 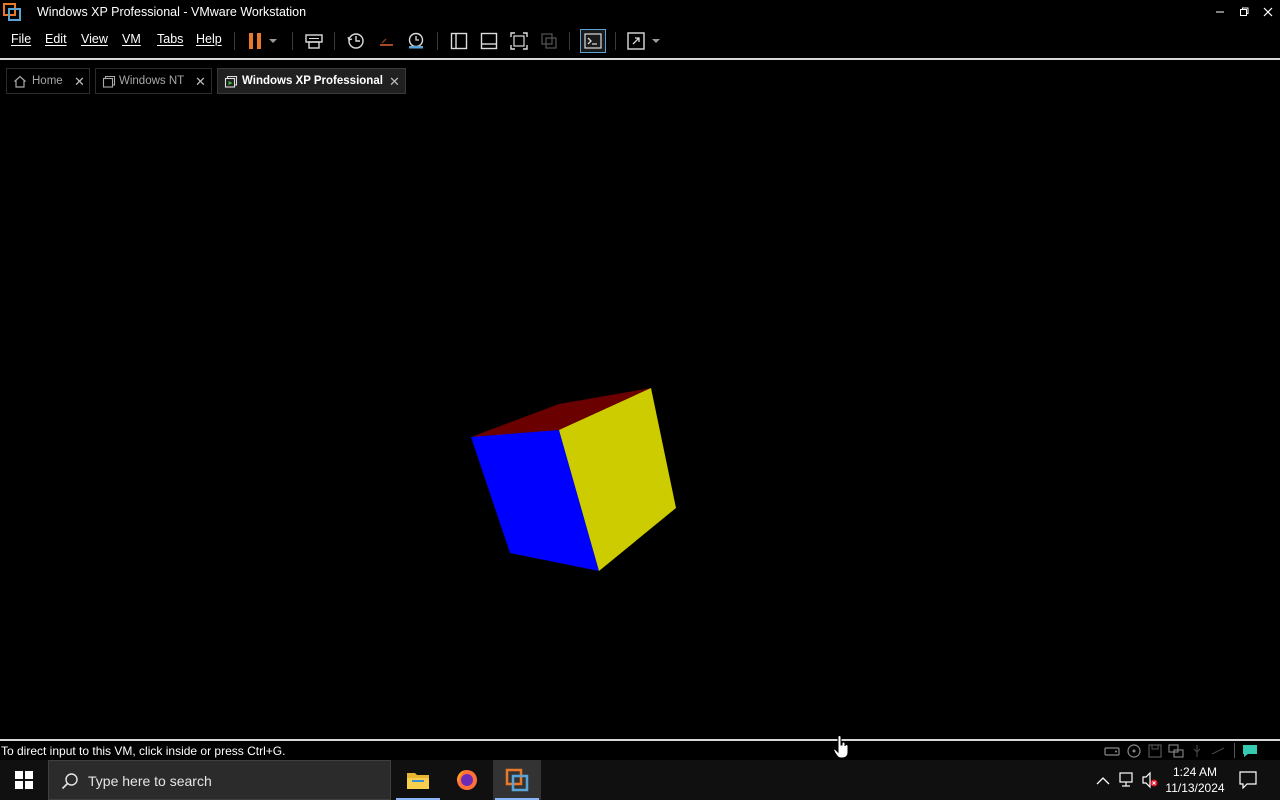 What do you see at coordinates (1248, 782) in the screenshot?
I see `notification-icon` at bounding box center [1248, 782].